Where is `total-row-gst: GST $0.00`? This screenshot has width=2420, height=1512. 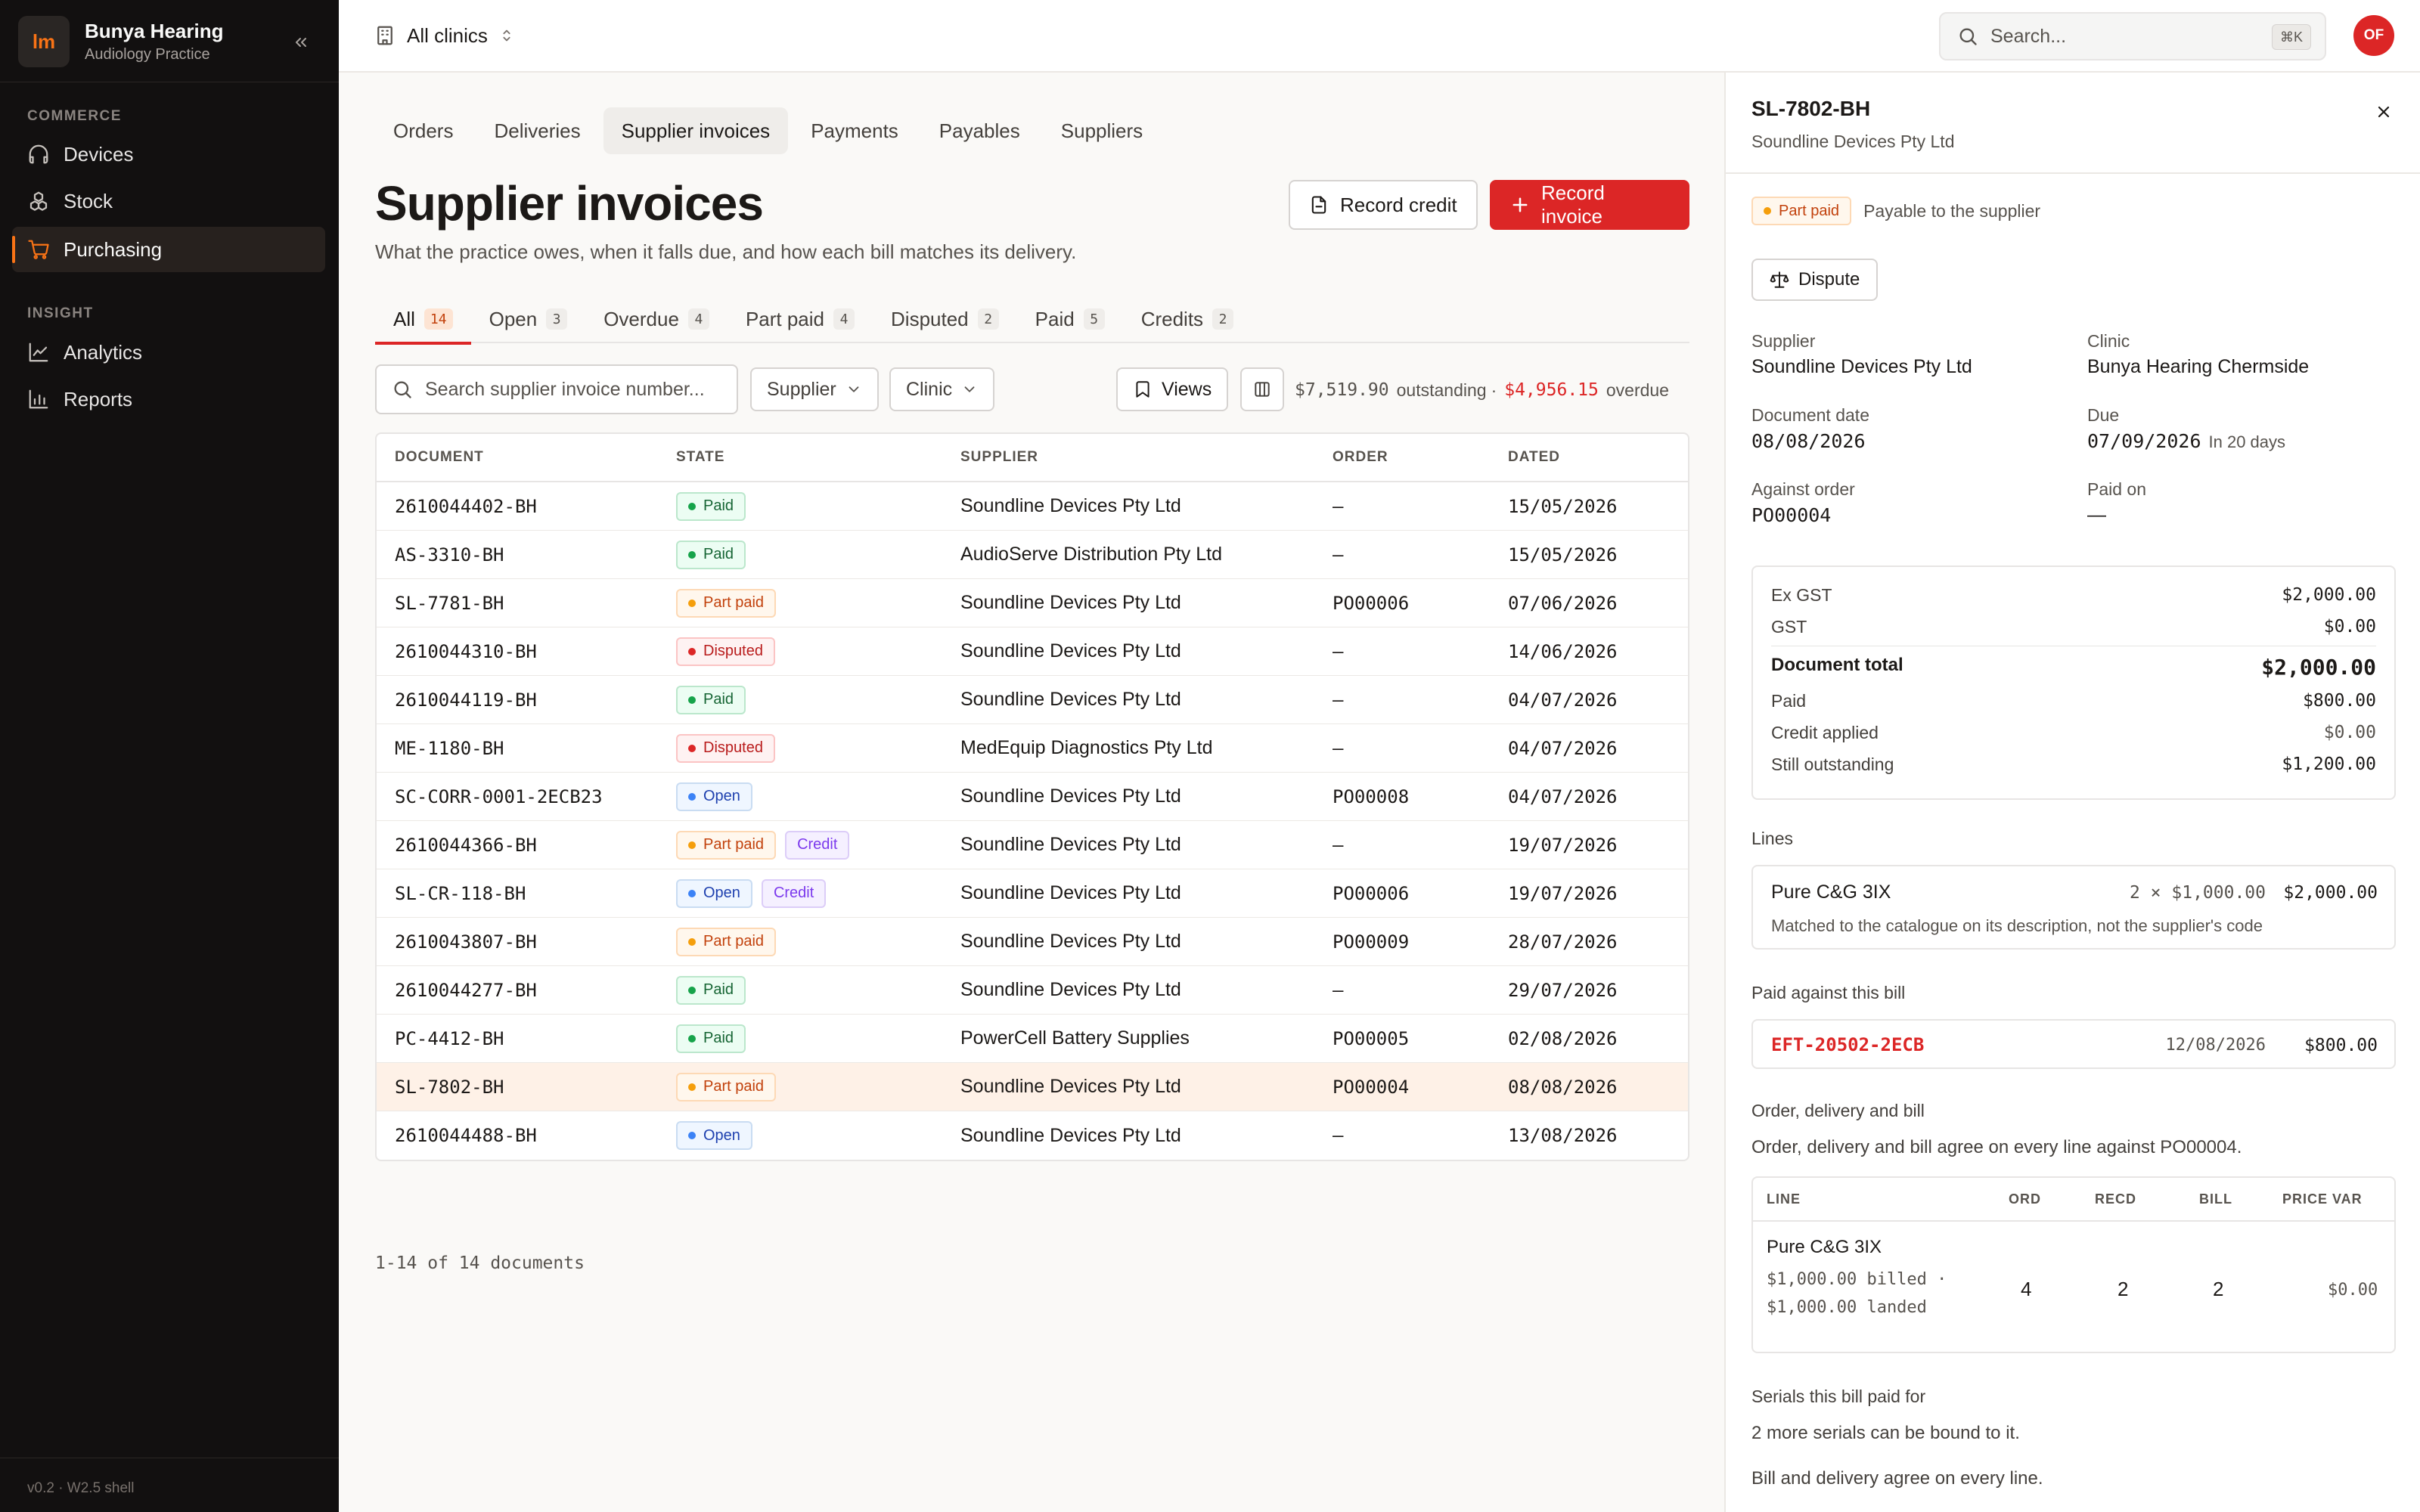 total-row-gst: GST $0.00 is located at coordinates (2073, 627).